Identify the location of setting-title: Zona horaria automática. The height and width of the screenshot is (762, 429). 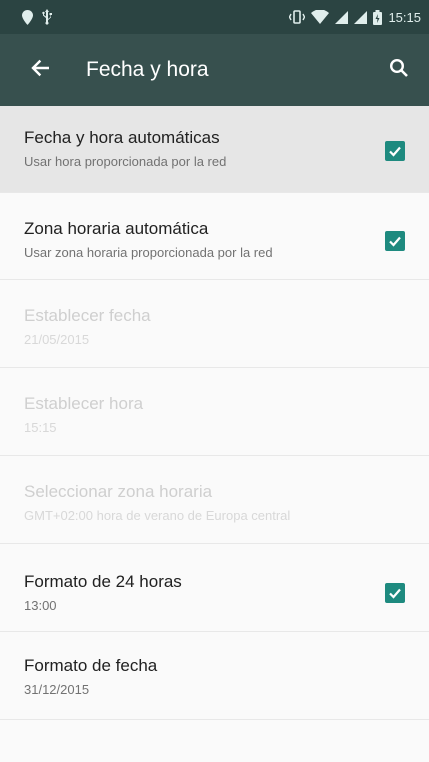
(116, 228).